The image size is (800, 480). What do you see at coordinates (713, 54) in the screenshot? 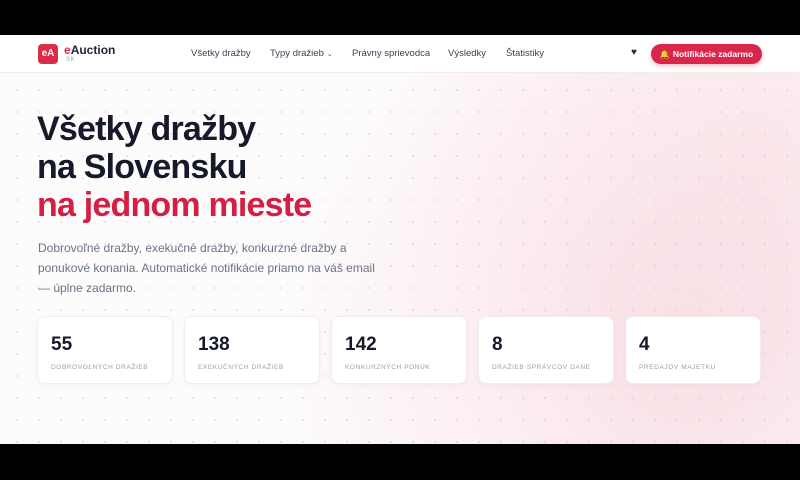
I see `notifications-button-label: Notifikácie zadarmo` at bounding box center [713, 54].